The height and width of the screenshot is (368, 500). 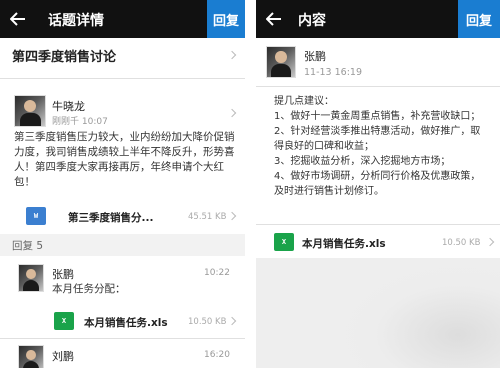 I want to click on body-line: 2、针对经营淡季推出特惠活动，做好推广，取得良好的口碑和收益；, so click(x=377, y=139).